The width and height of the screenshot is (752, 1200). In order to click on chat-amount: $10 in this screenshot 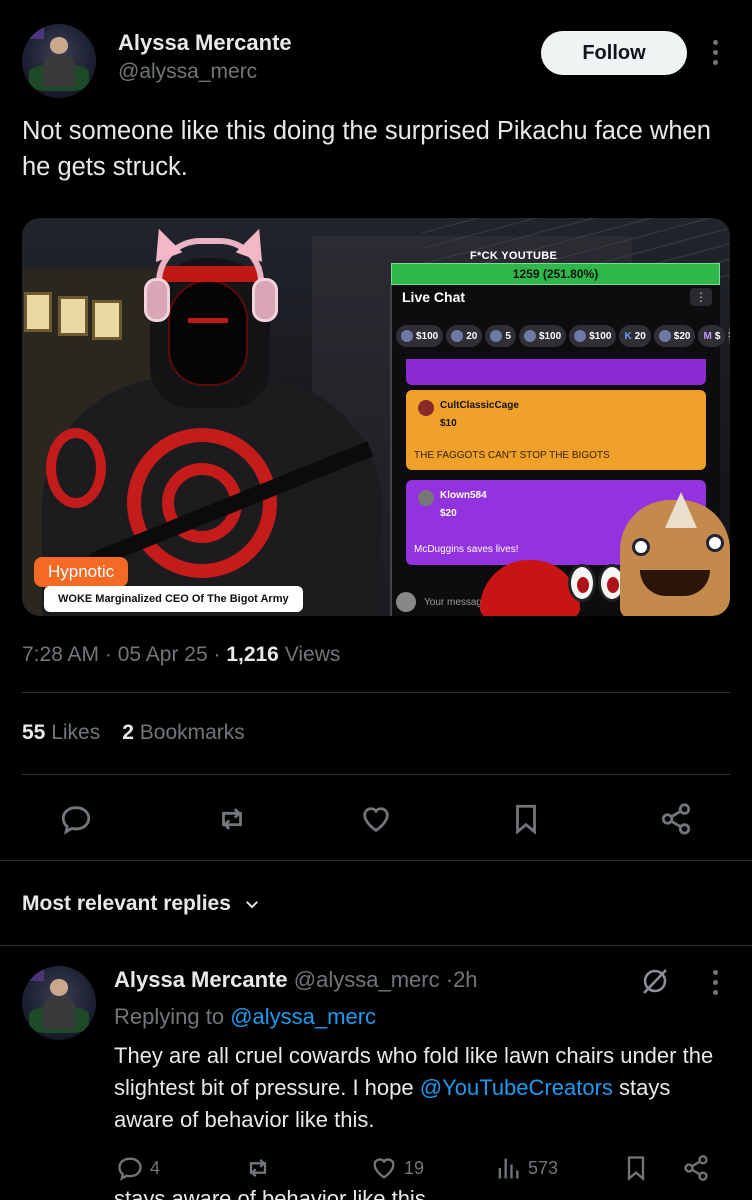, I will do `click(448, 423)`.